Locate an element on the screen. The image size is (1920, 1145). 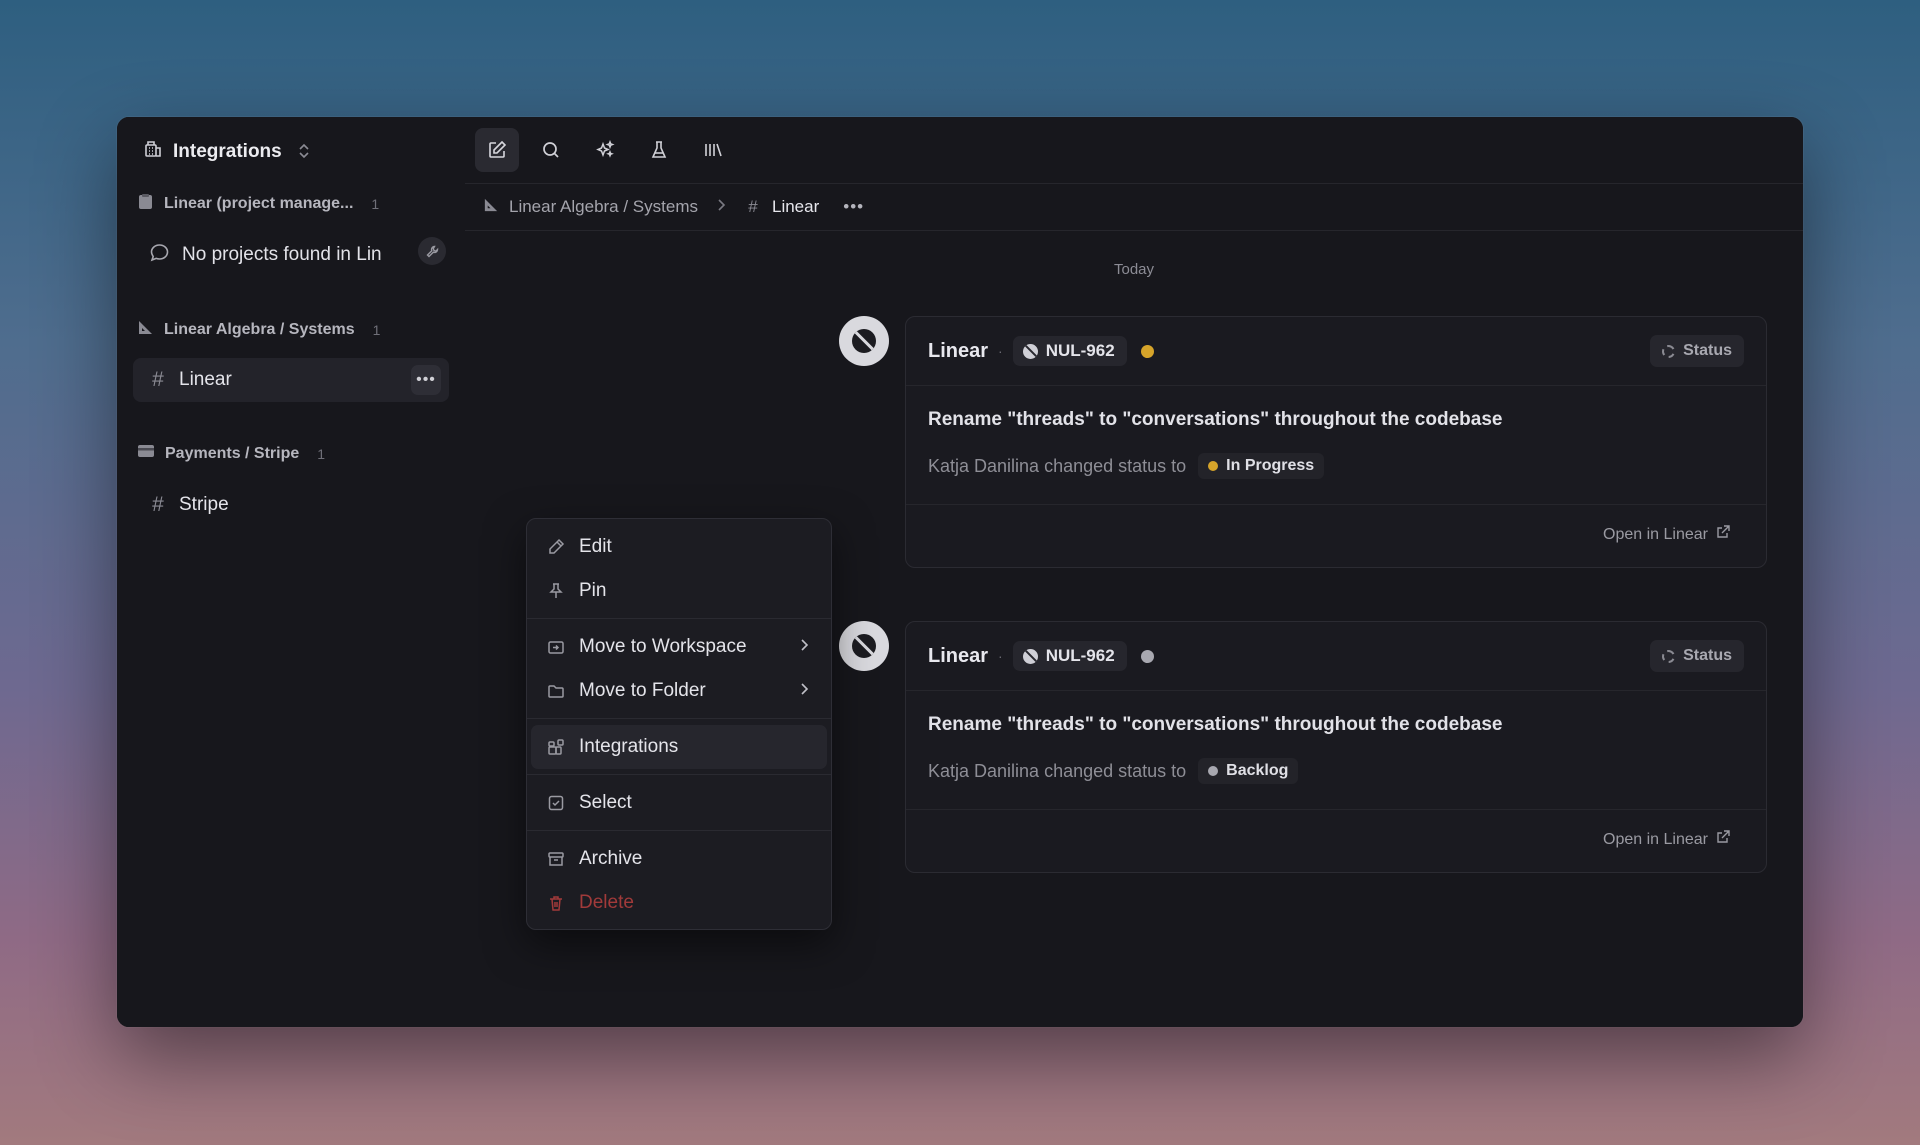
breadcrumb-parent: Linear Algebra / Systems is located at coordinates (603, 207).